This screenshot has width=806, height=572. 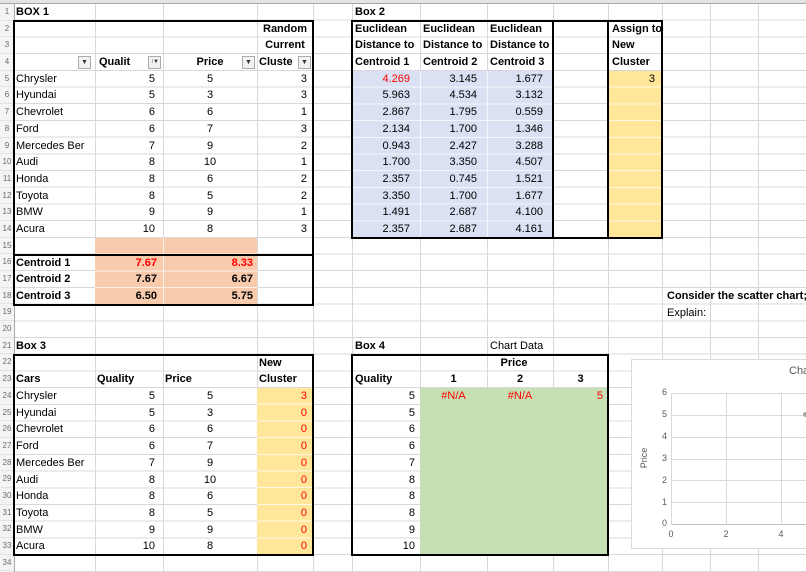 What do you see at coordinates (7, 112) in the screenshot?
I see `row-header-7: 7` at bounding box center [7, 112].